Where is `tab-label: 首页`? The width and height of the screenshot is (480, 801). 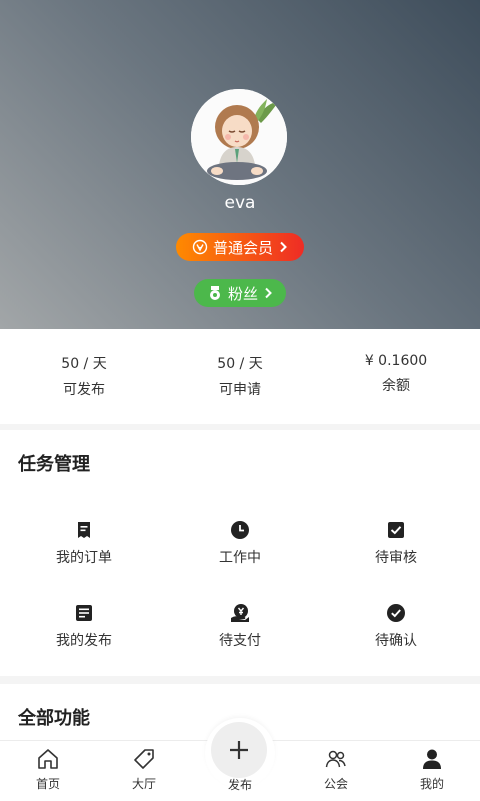 tab-label: 首页 is located at coordinates (47, 784).